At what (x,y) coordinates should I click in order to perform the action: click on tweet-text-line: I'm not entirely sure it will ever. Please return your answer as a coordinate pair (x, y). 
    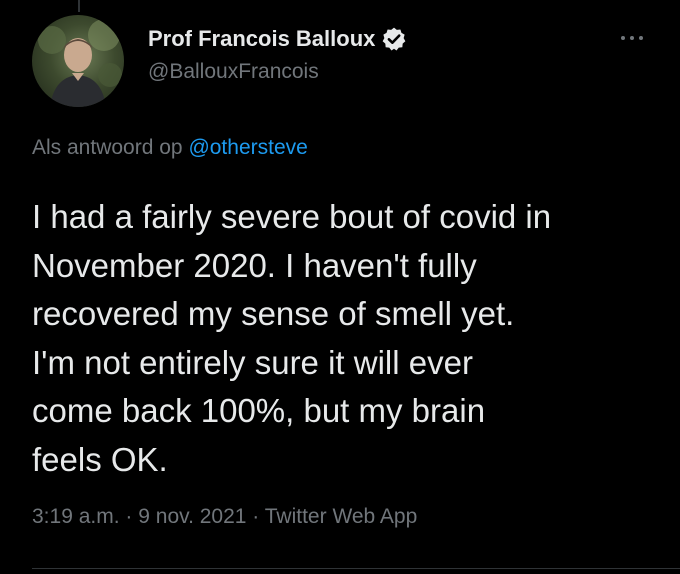
    Looking at the image, I should click on (252, 362).